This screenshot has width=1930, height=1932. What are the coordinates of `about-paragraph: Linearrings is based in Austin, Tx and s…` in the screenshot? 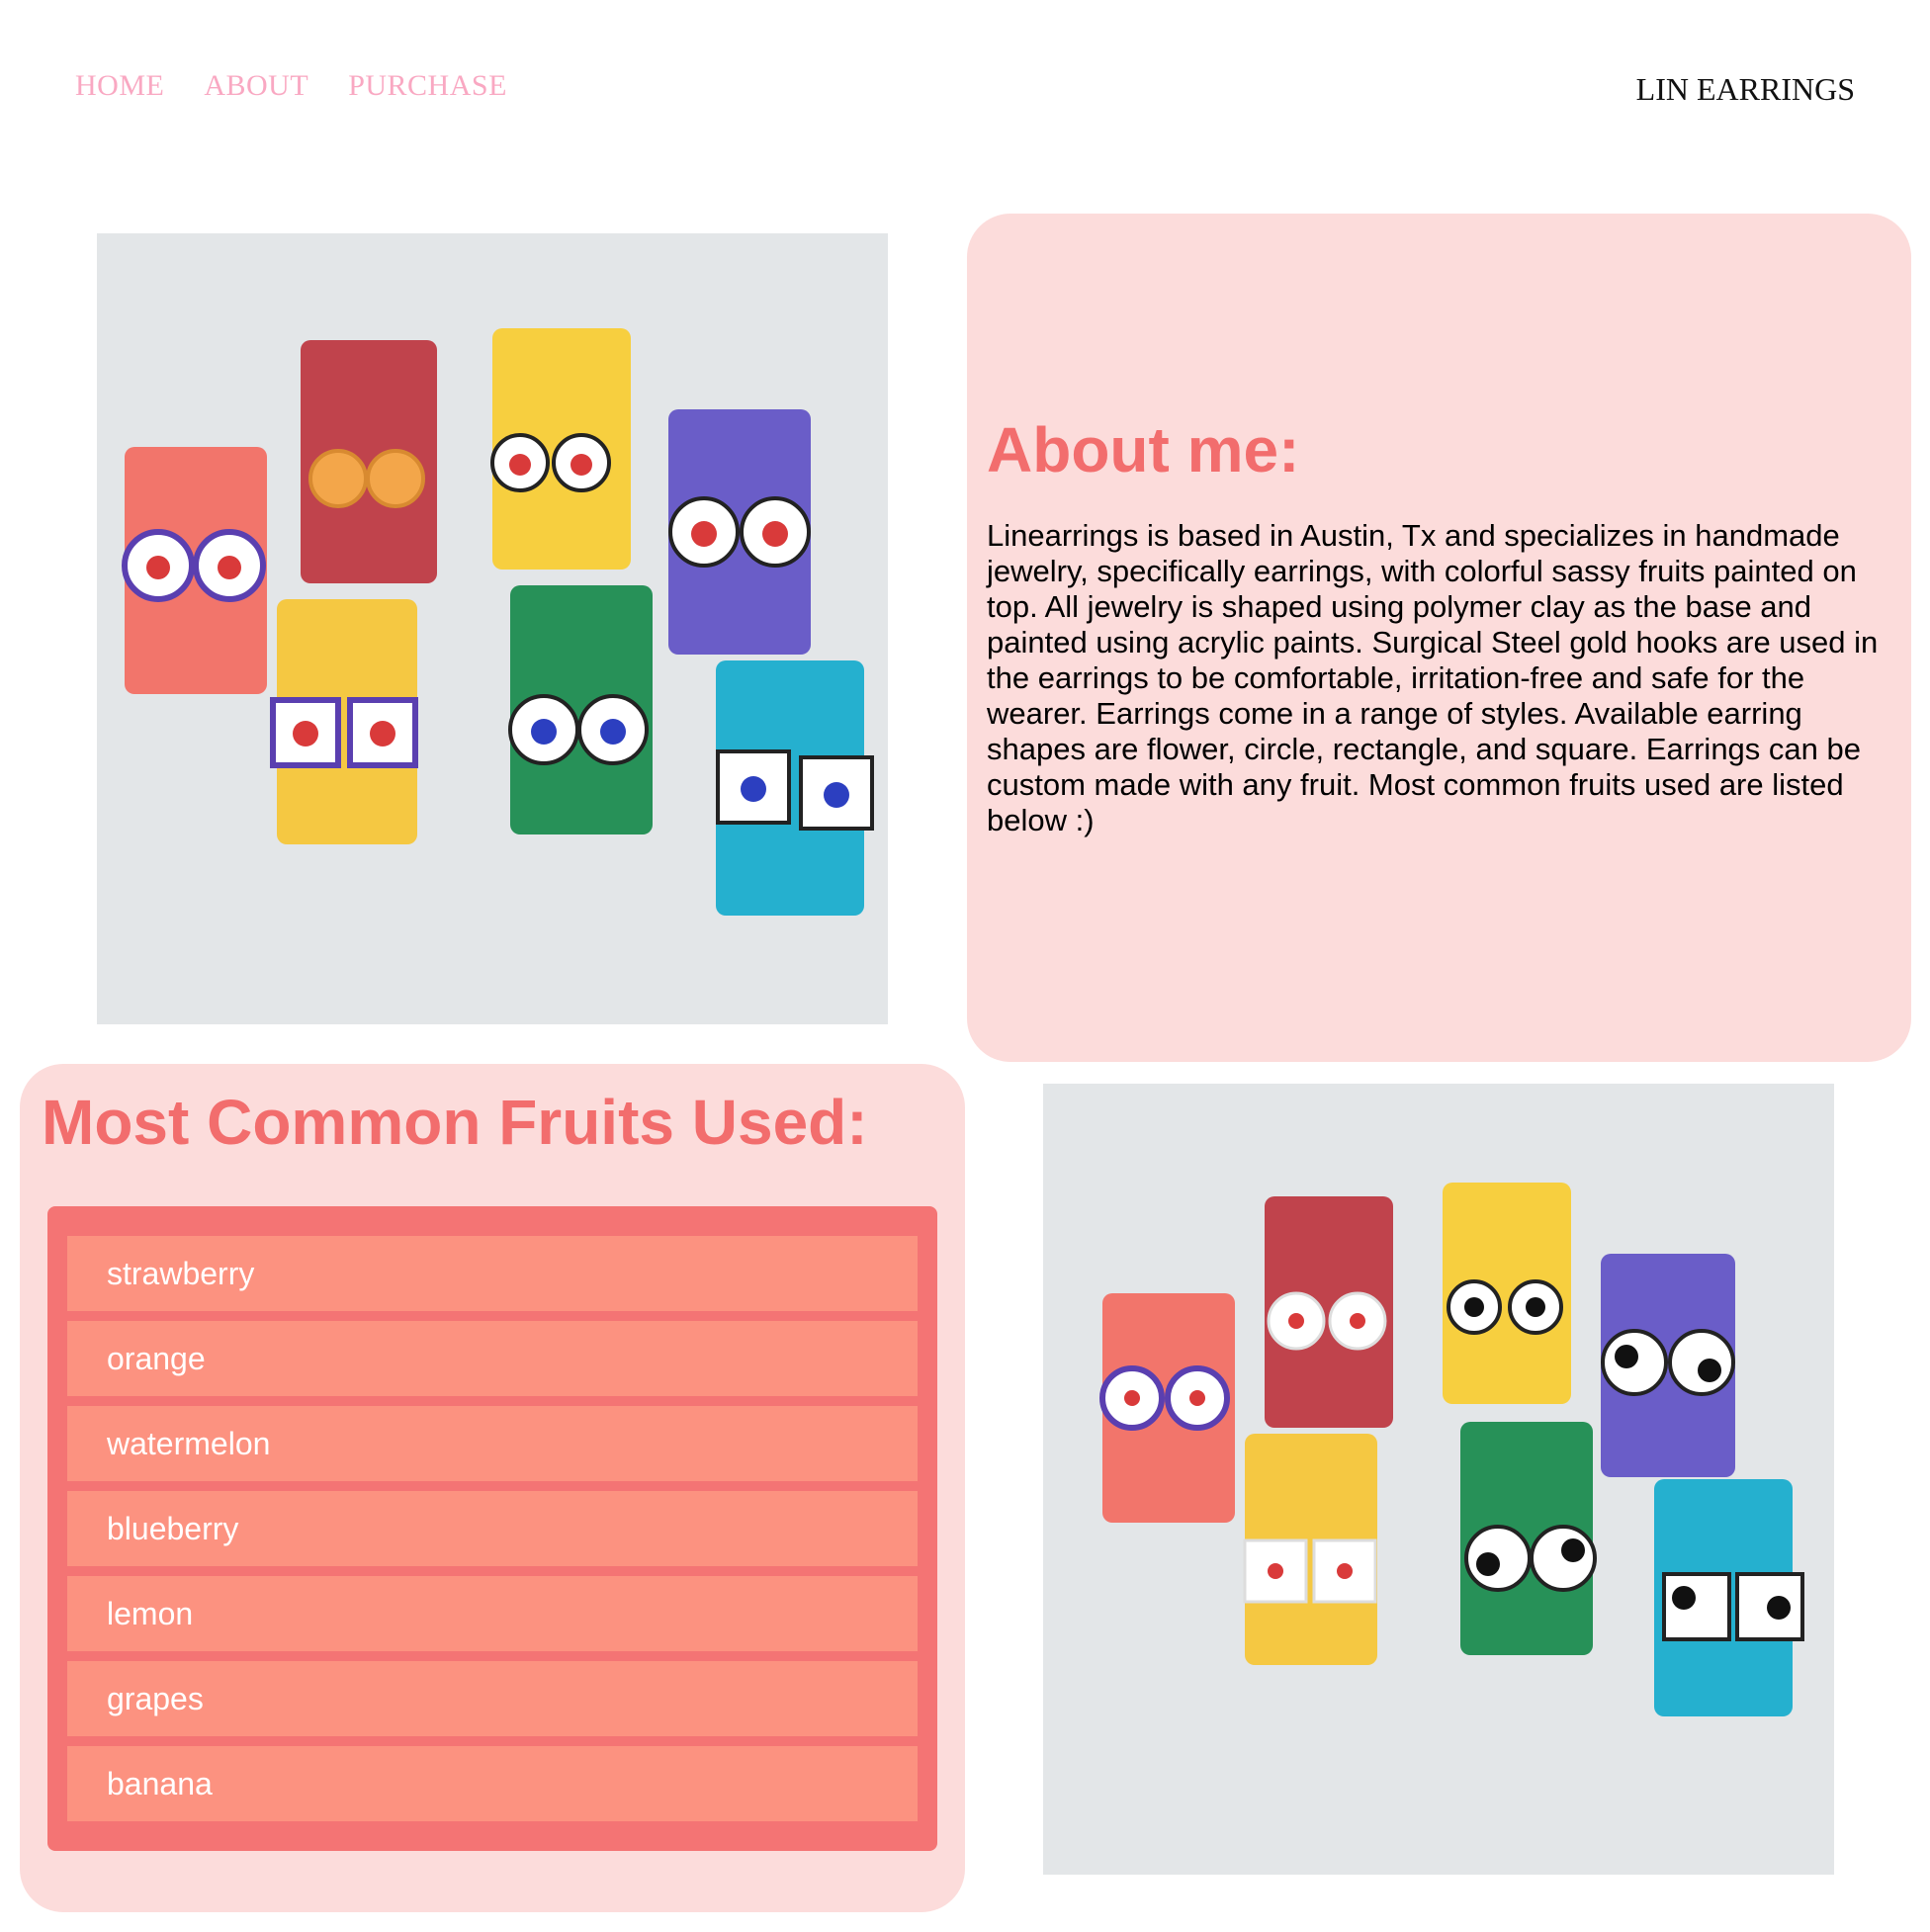 It's located at (1433, 677).